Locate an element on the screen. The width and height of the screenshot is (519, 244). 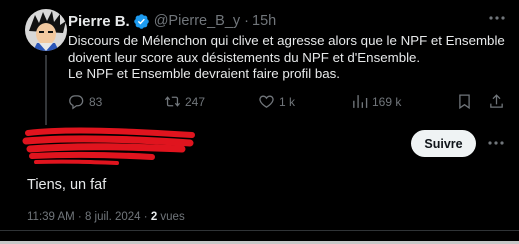
tweet-time: 15h is located at coordinates (264, 21).